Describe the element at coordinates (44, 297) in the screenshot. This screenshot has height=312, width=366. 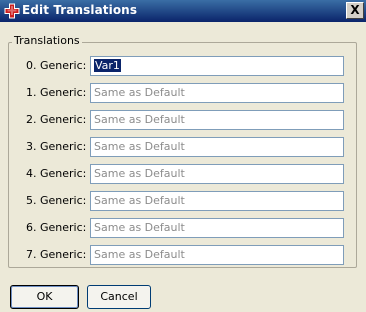
I see `ok-button: OK` at that location.